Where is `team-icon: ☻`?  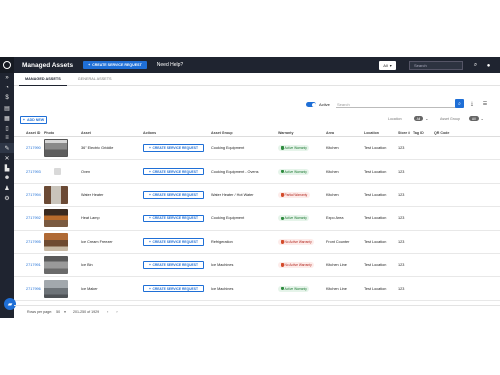 team-icon: ☻ is located at coordinates (7, 178).